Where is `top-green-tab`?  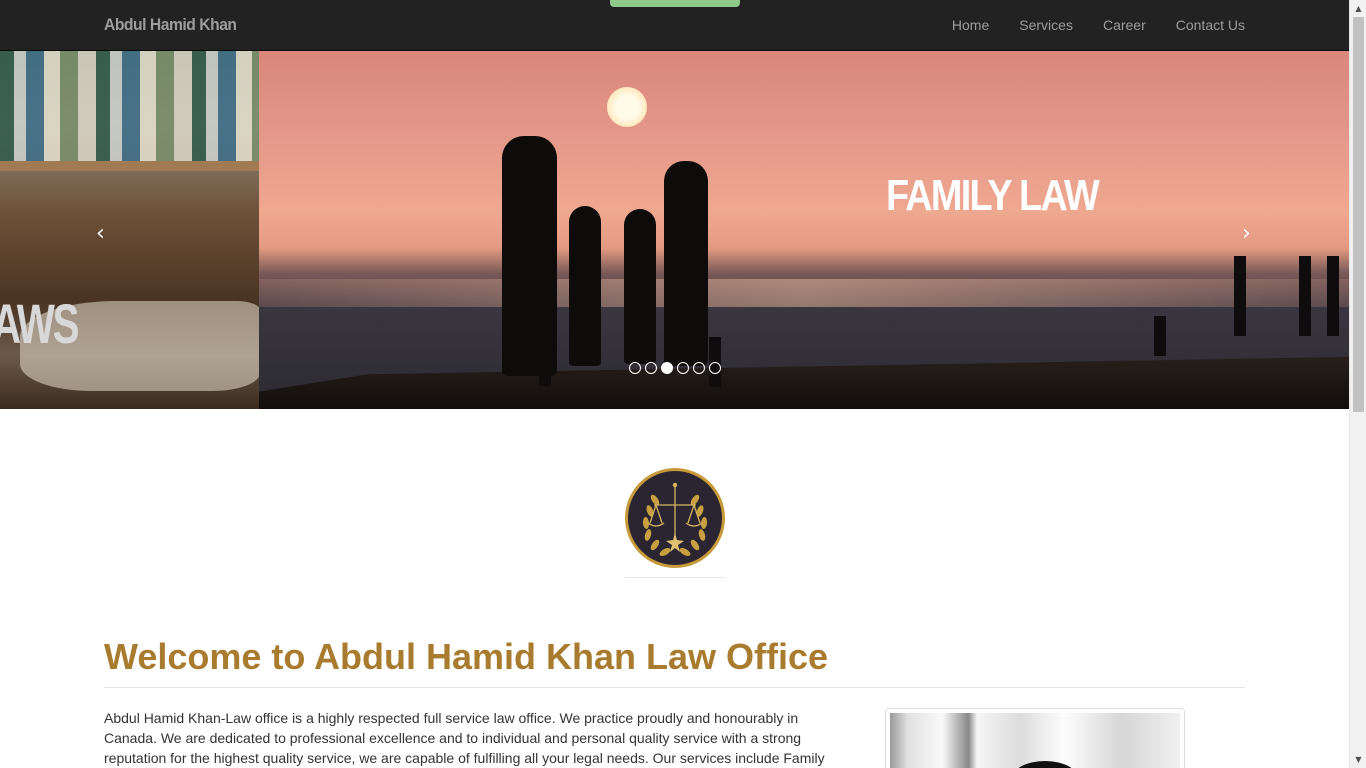
top-green-tab is located at coordinates (675, 3).